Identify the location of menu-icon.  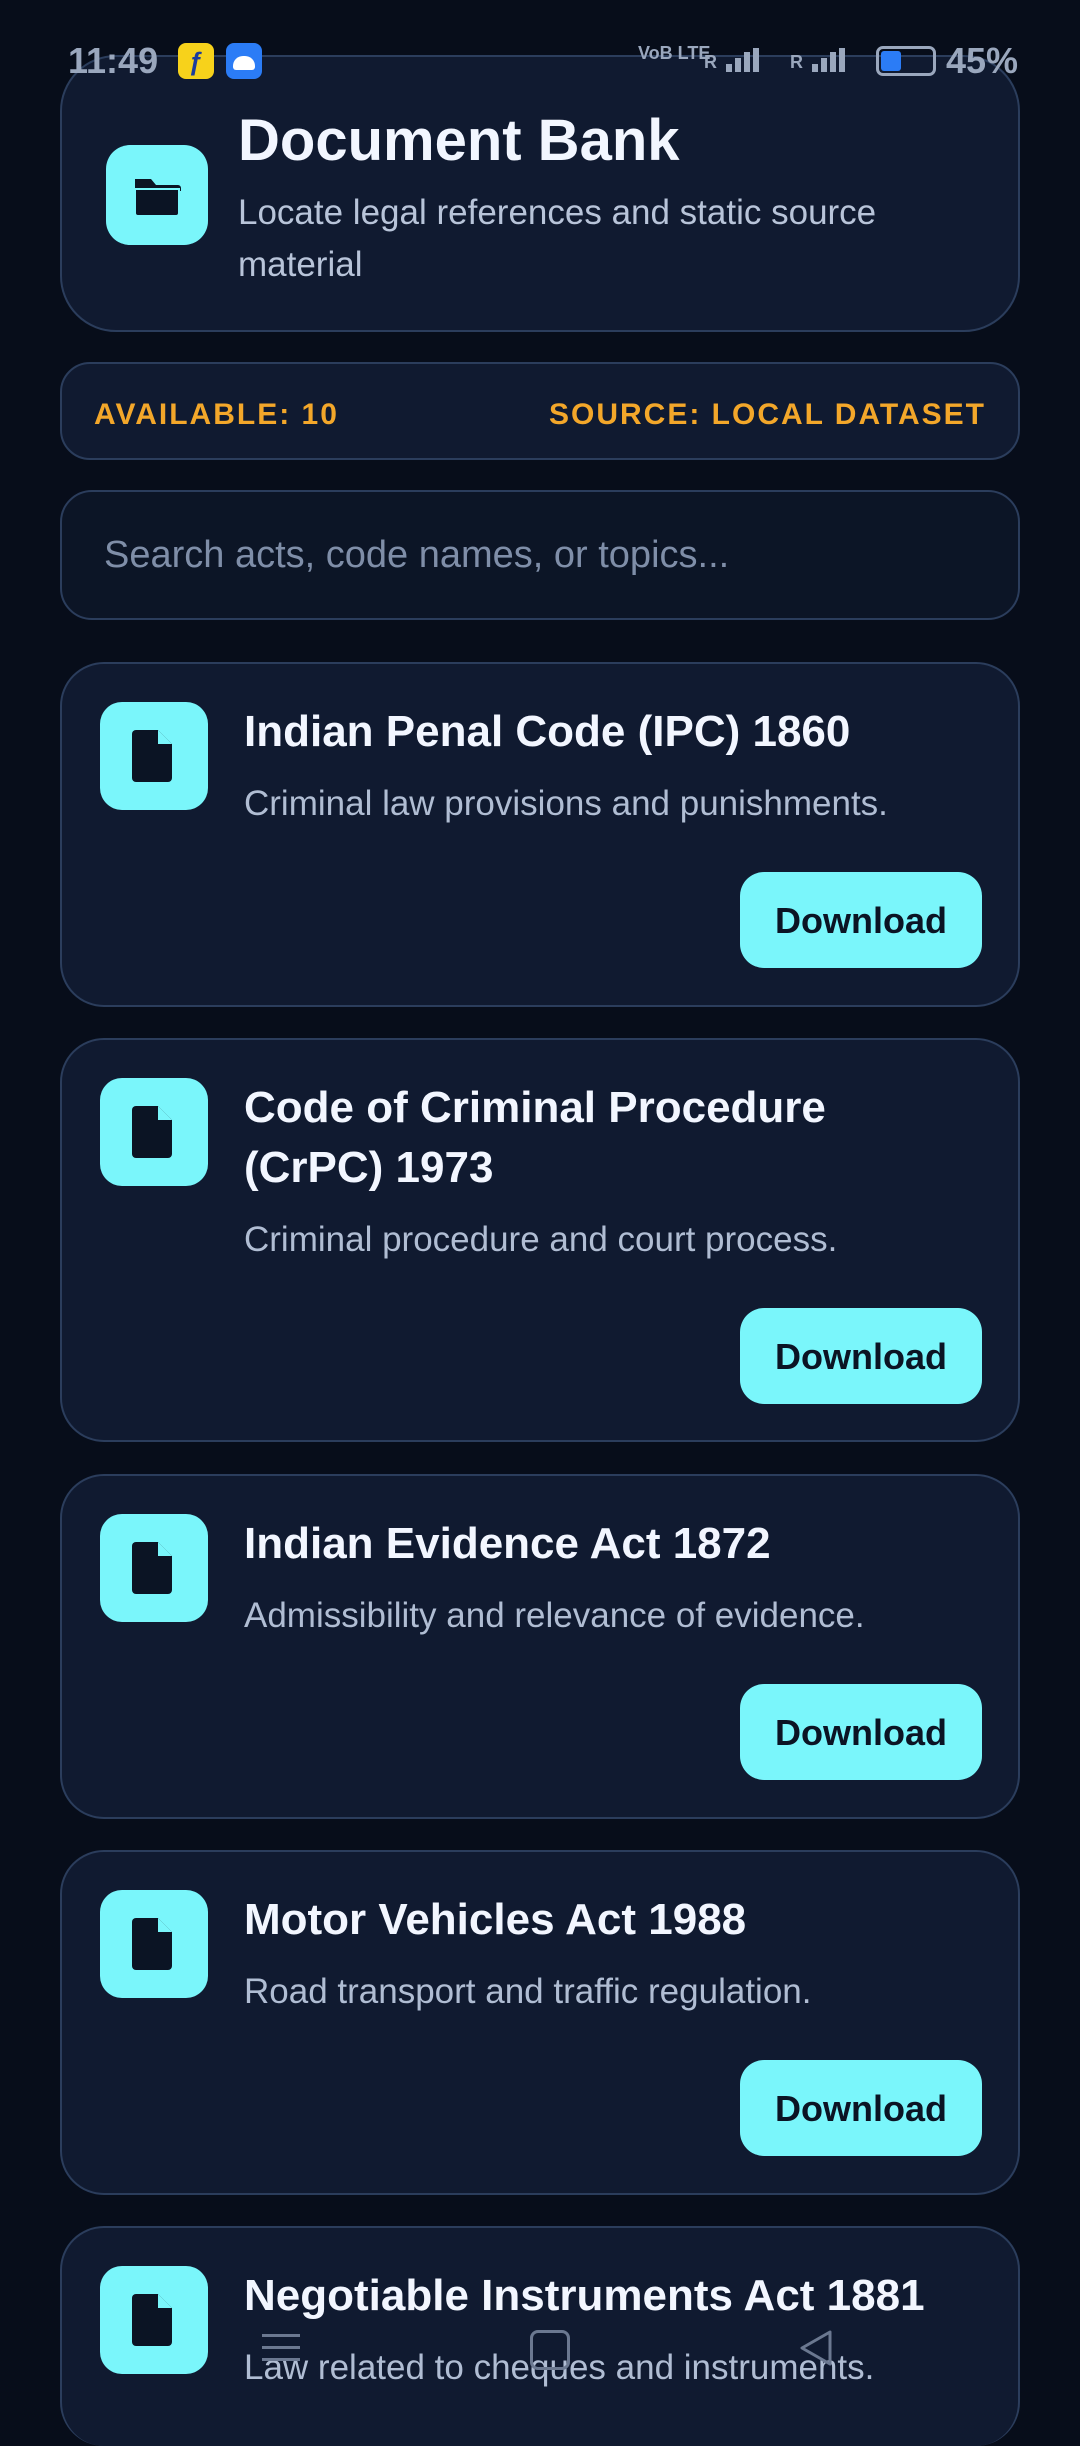
(281, 2352).